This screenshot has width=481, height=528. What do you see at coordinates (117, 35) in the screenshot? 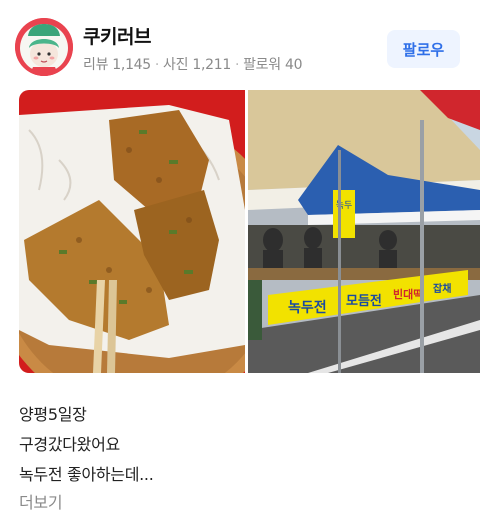
I see `username: 쿠키러브` at bounding box center [117, 35].